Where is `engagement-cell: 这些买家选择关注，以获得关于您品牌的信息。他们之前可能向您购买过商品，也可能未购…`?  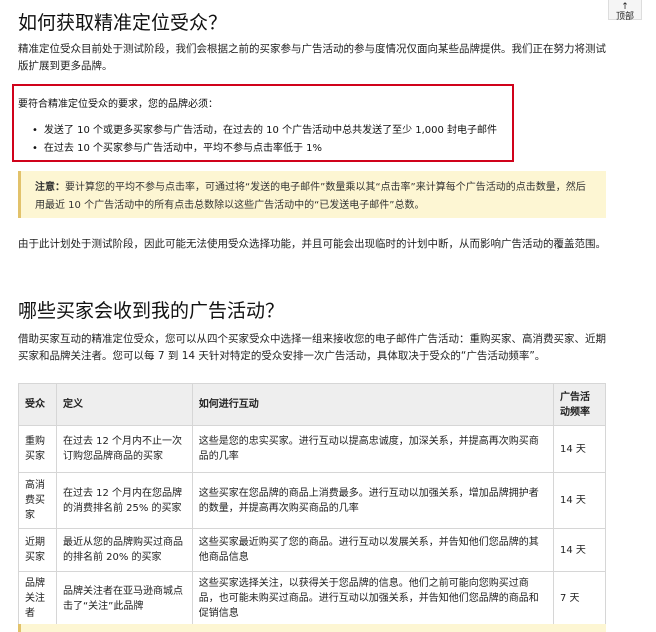
engagement-cell: 这些买家选择关注，以获得关于您品牌的信息。他们之前可能向您购买过商品，也可能未购… is located at coordinates (373, 598).